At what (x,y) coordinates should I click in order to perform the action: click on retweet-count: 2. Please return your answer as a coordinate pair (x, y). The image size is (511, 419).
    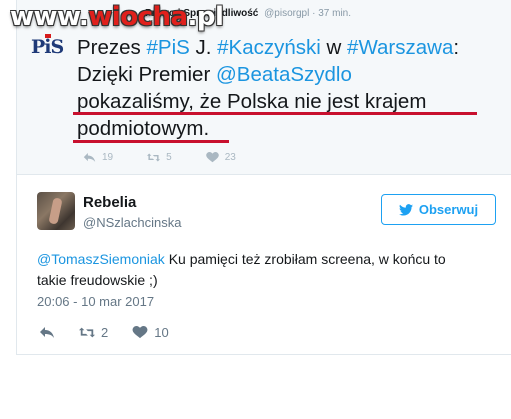
    Looking at the image, I should click on (105, 332).